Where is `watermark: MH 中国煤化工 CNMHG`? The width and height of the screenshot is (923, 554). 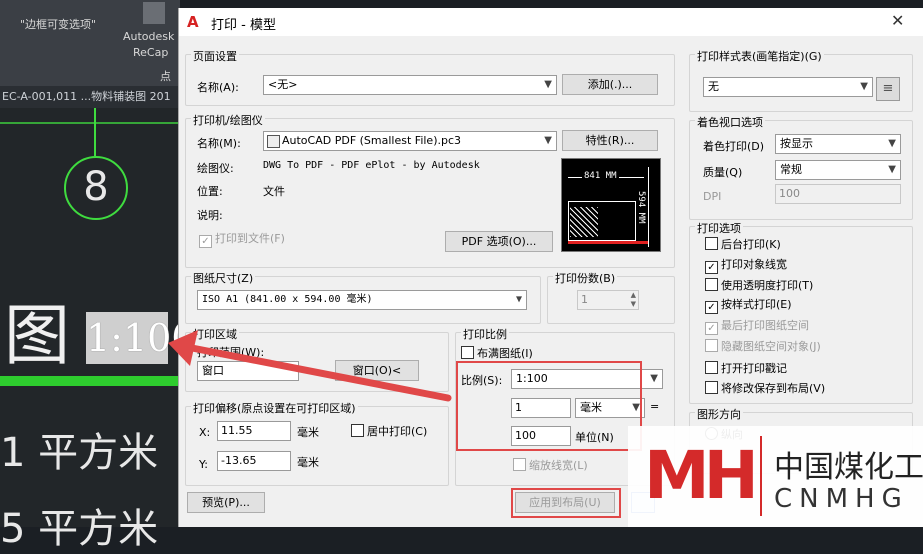 watermark: MH 中国煤化工 CNMHG is located at coordinates (775, 476).